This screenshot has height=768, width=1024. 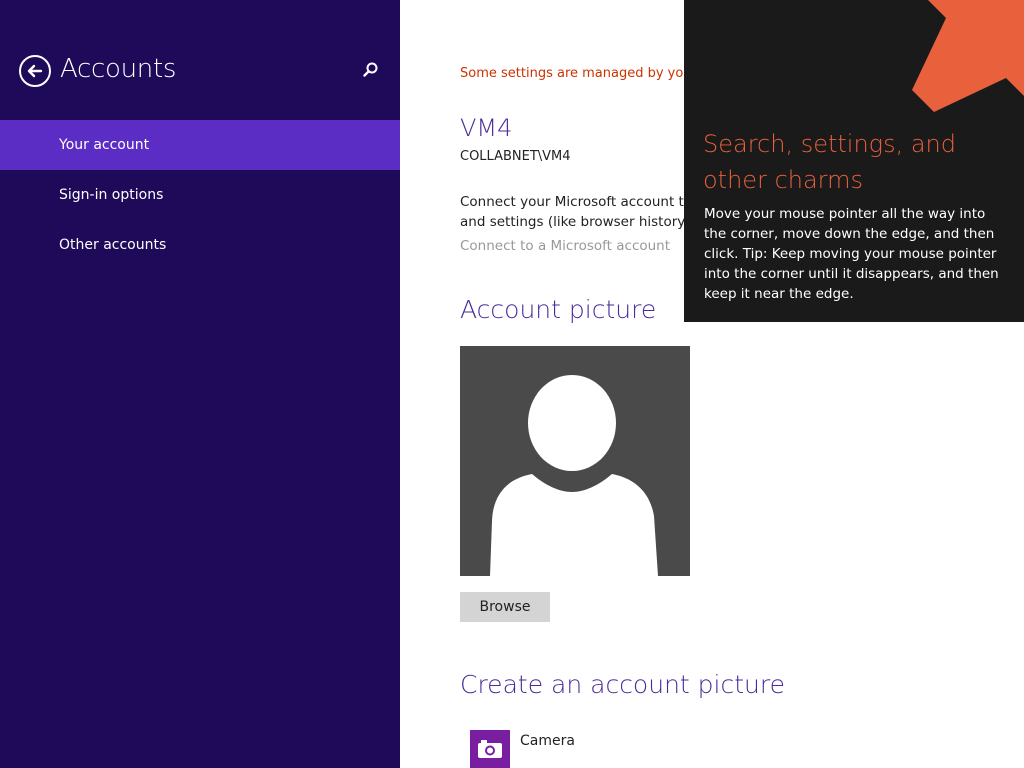 I want to click on sidebar-item-label: Your account, so click(x=104, y=145).